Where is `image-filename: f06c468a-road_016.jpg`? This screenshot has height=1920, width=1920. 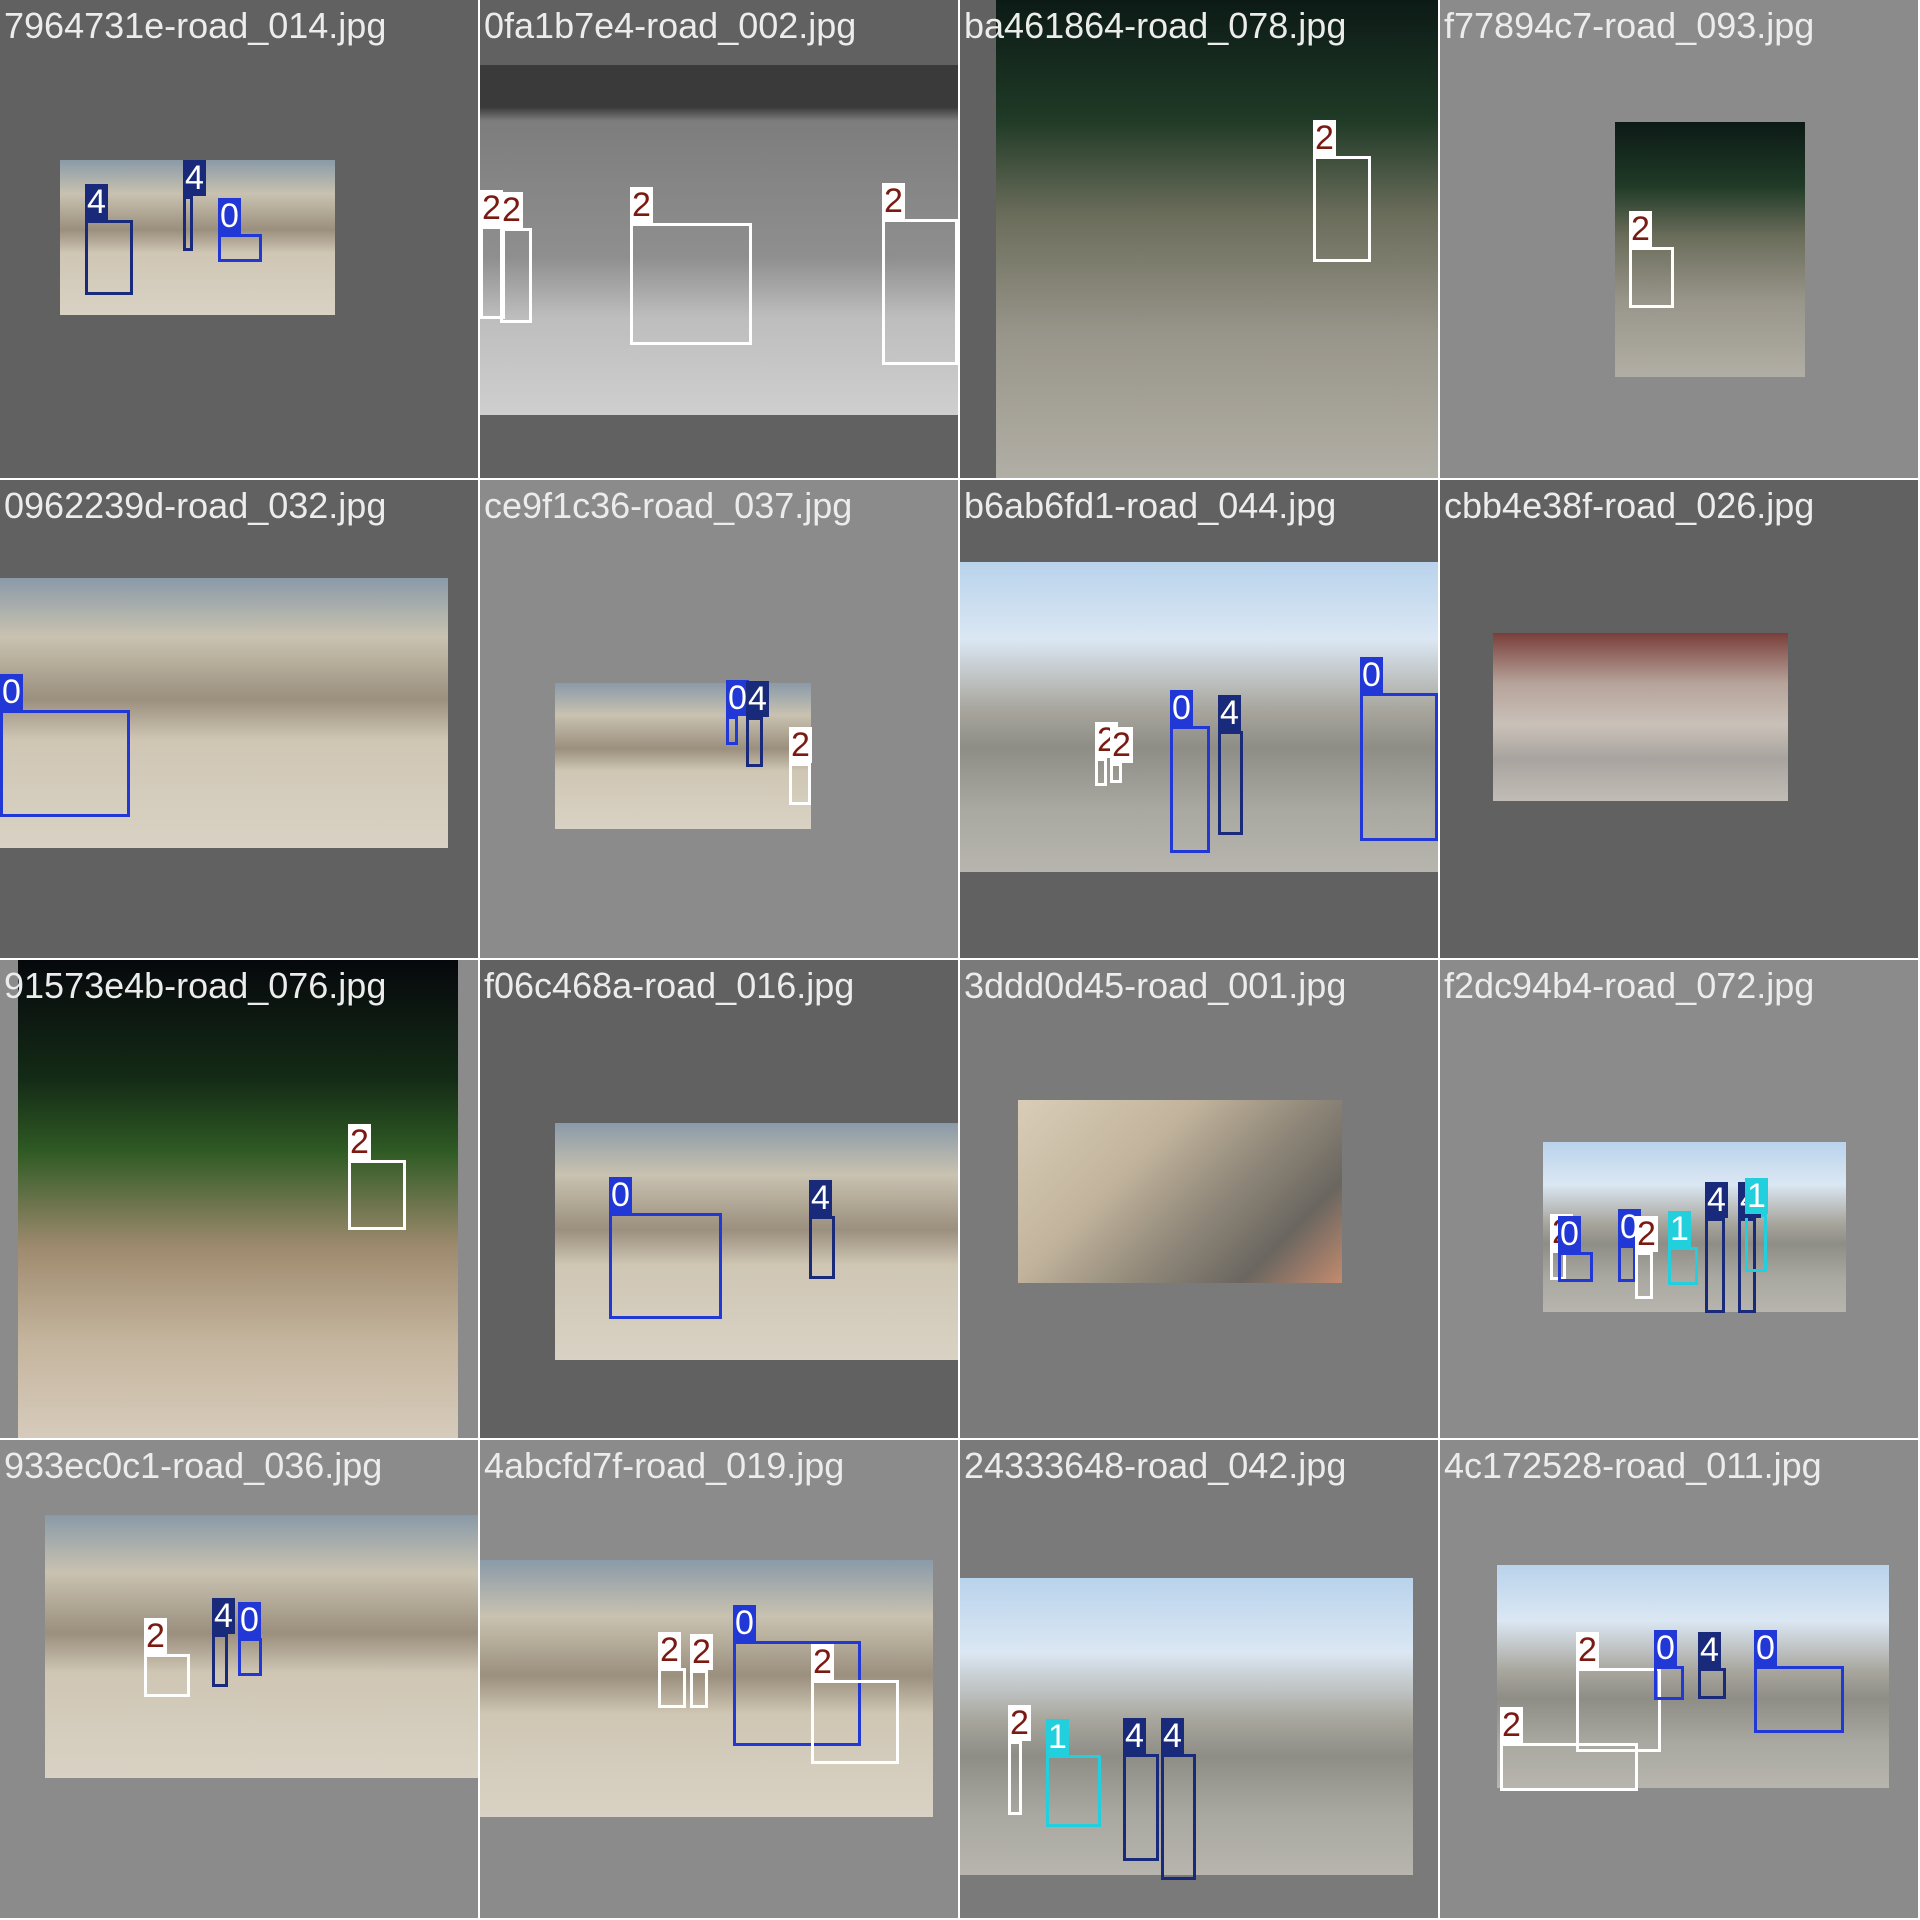
image-filename: f06c468a-road_016.jpg is located at coordinates (669, 985).